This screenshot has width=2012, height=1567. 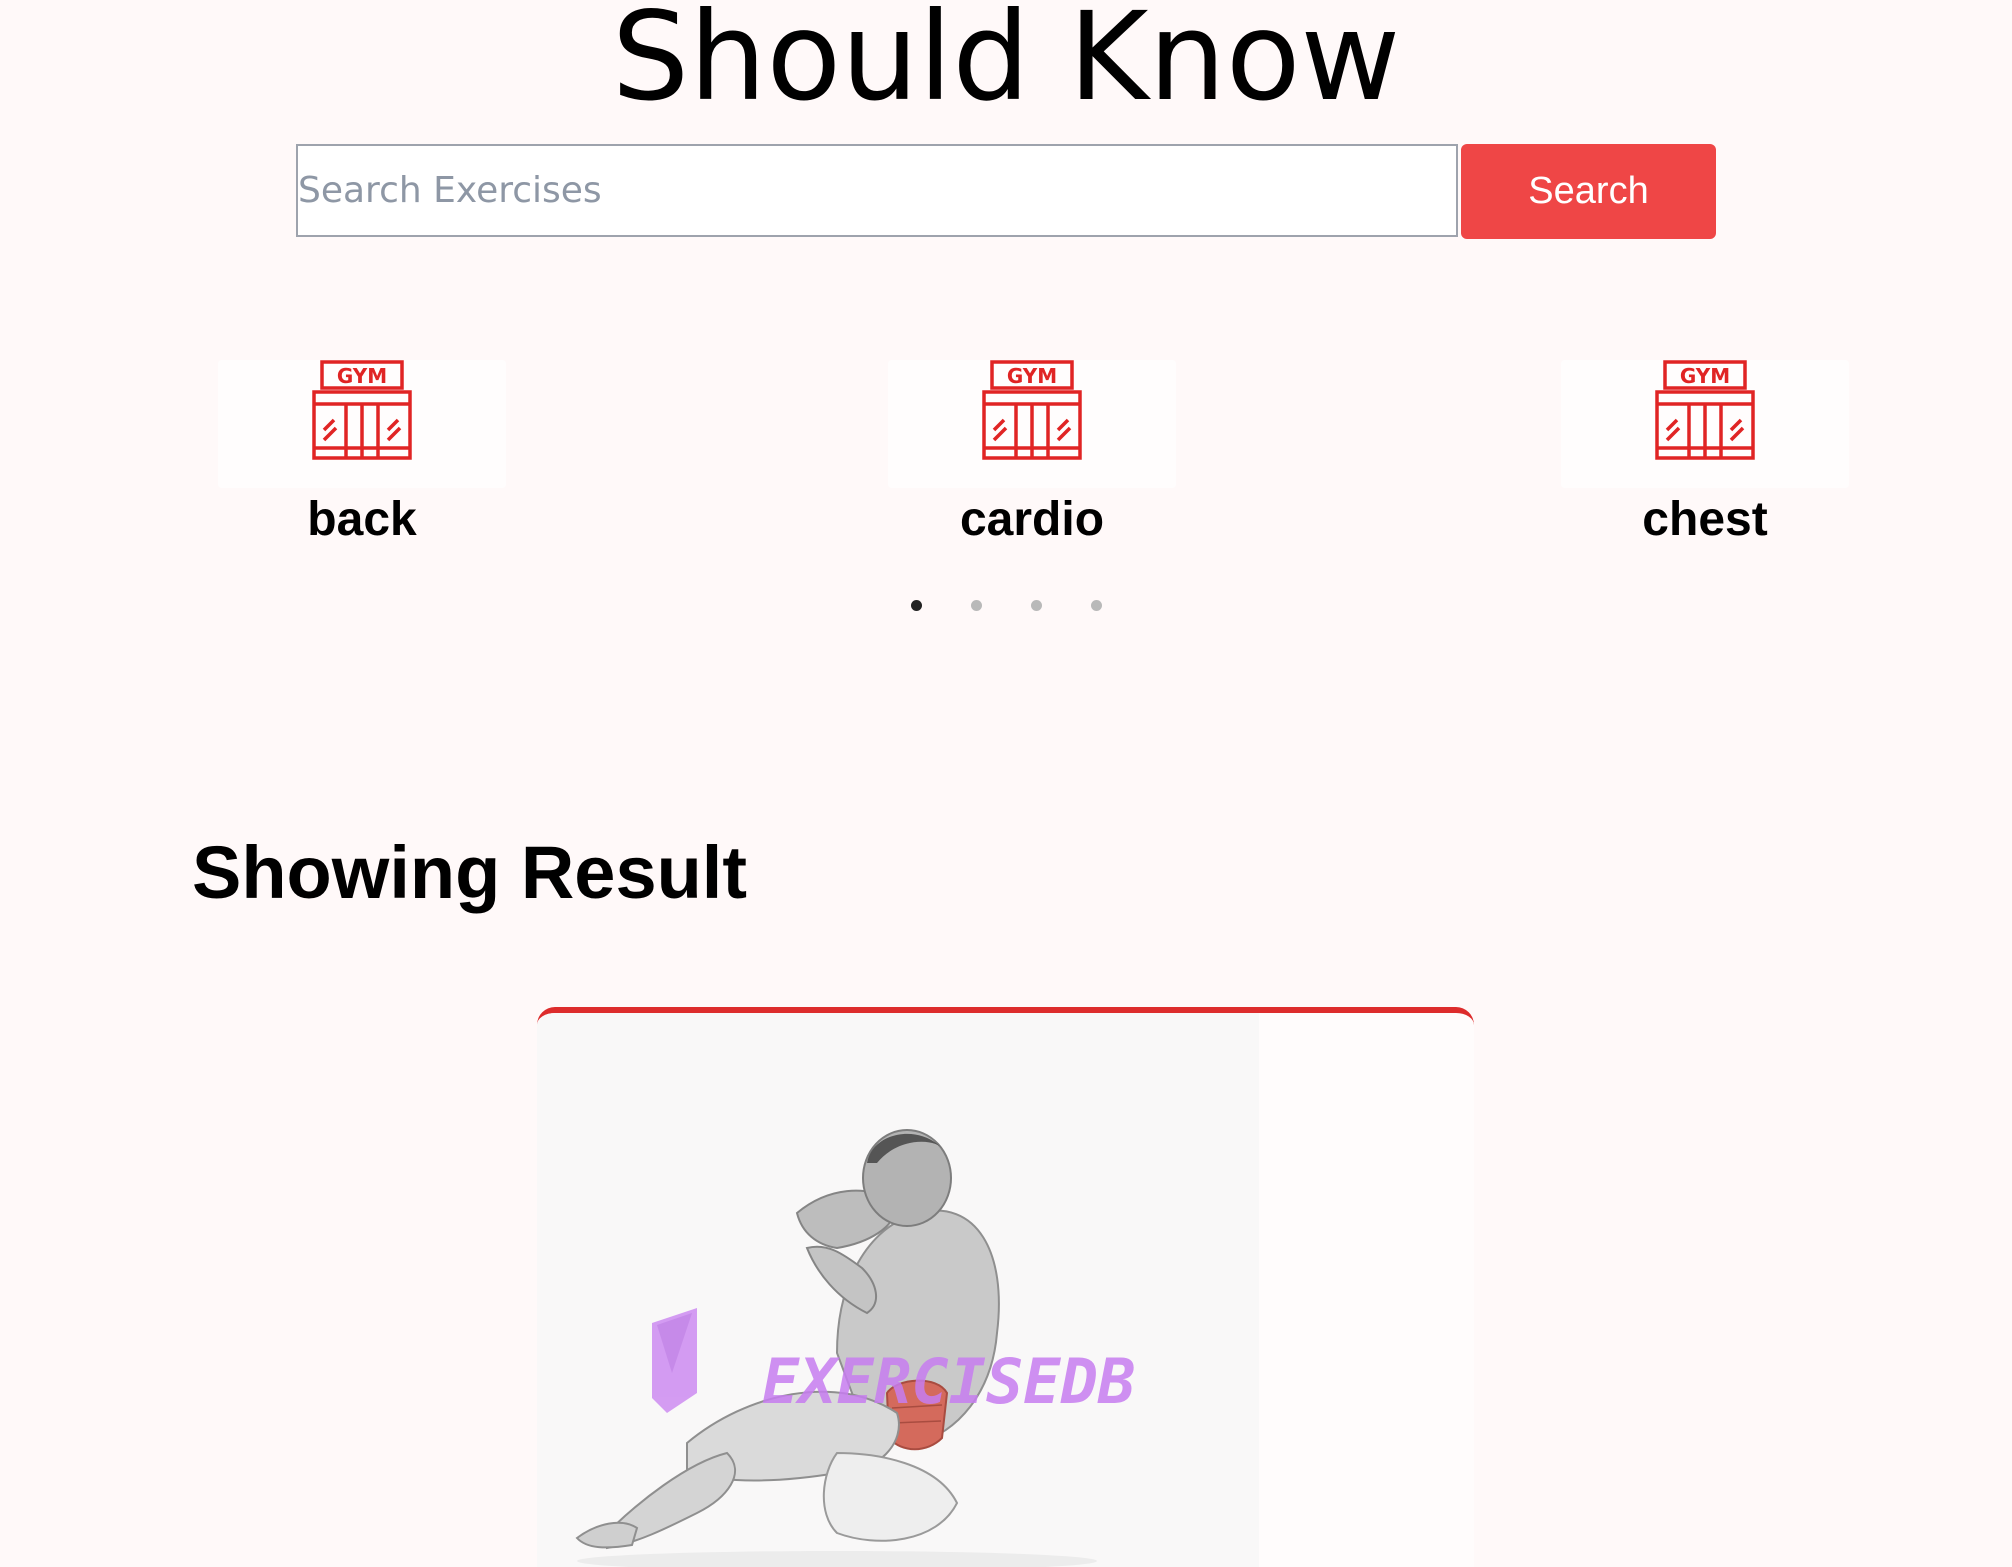 What do you see at coordinates (877, 190) in the screenshot?
I see `search-input` at bounding box center [877, 190].